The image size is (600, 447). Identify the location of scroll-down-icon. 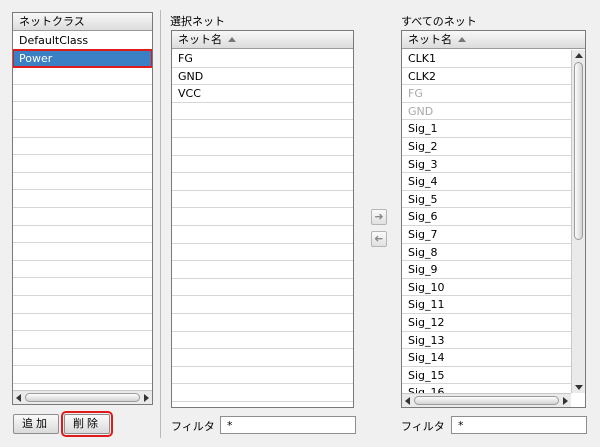
(579, 387).